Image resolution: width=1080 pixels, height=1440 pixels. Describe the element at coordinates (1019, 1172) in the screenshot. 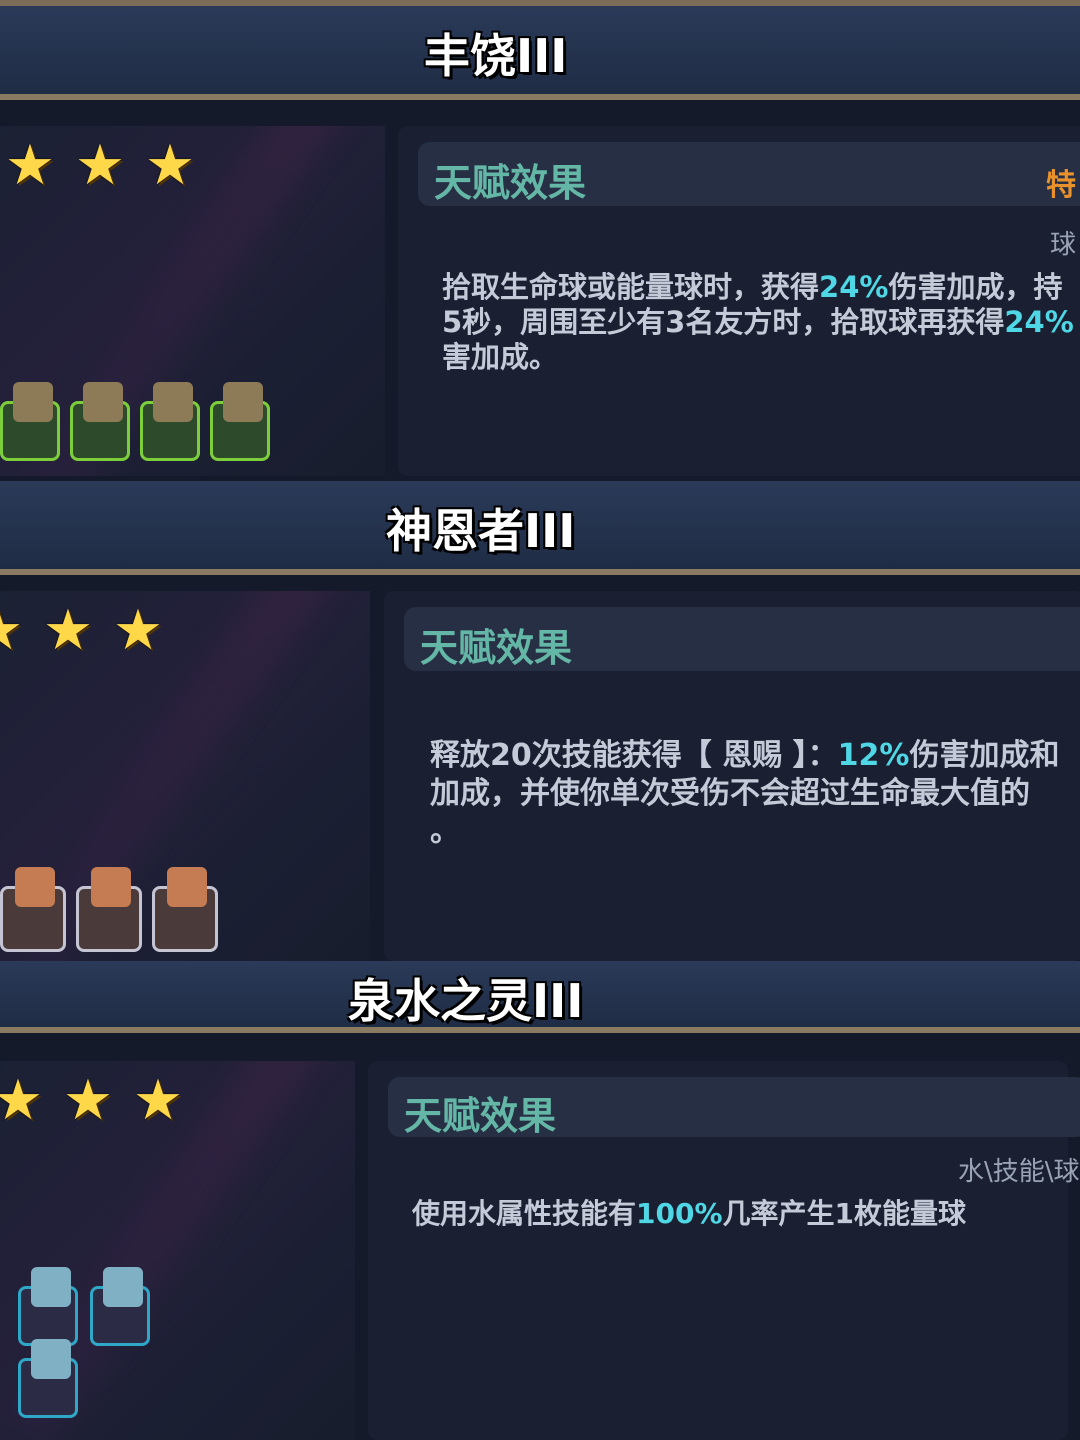

I see `effect-note: 水\技能\球` at that location.